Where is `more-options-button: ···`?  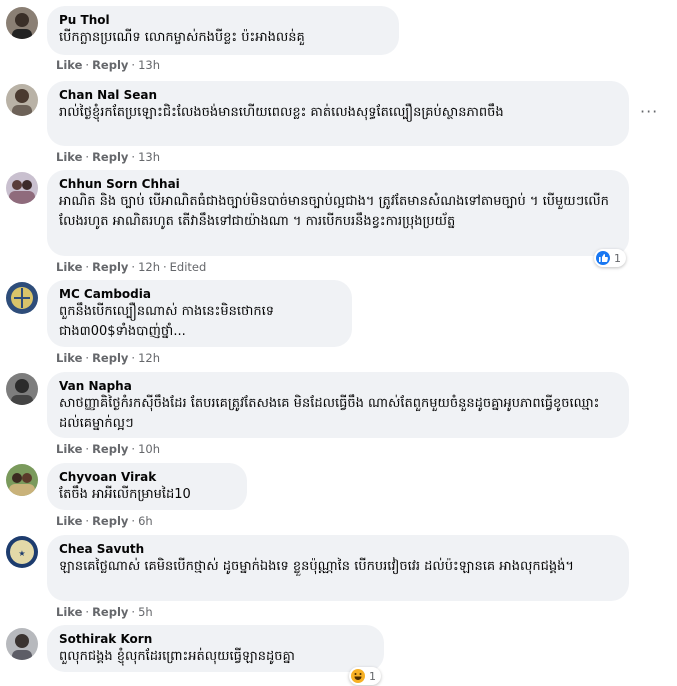 more-options-button: ··· is located at coordinates (649, 111).